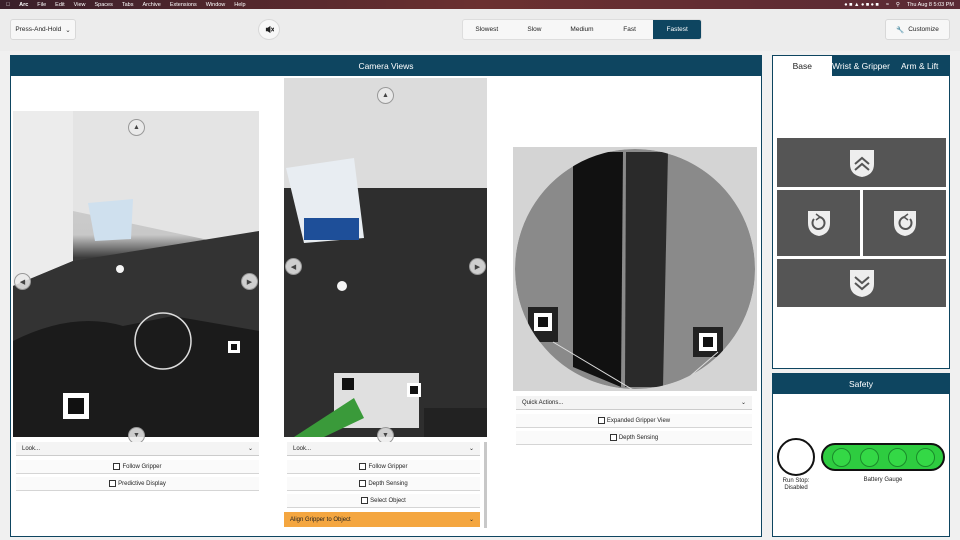  What do you see at coordinates (883, 480) in the screenshot?
I see `battery-gauge-label: Battery Gauge` at bounding box center [883, 480].